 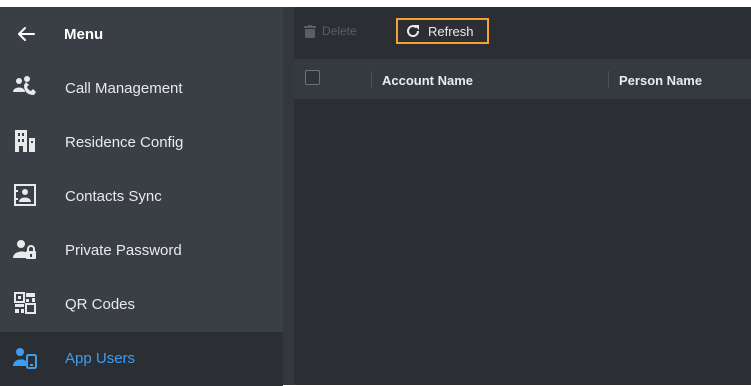 What do you see at coordinates (339, 31) in the screenshot?
I see `delete-label: Delete` at bounding box center [339, 31].